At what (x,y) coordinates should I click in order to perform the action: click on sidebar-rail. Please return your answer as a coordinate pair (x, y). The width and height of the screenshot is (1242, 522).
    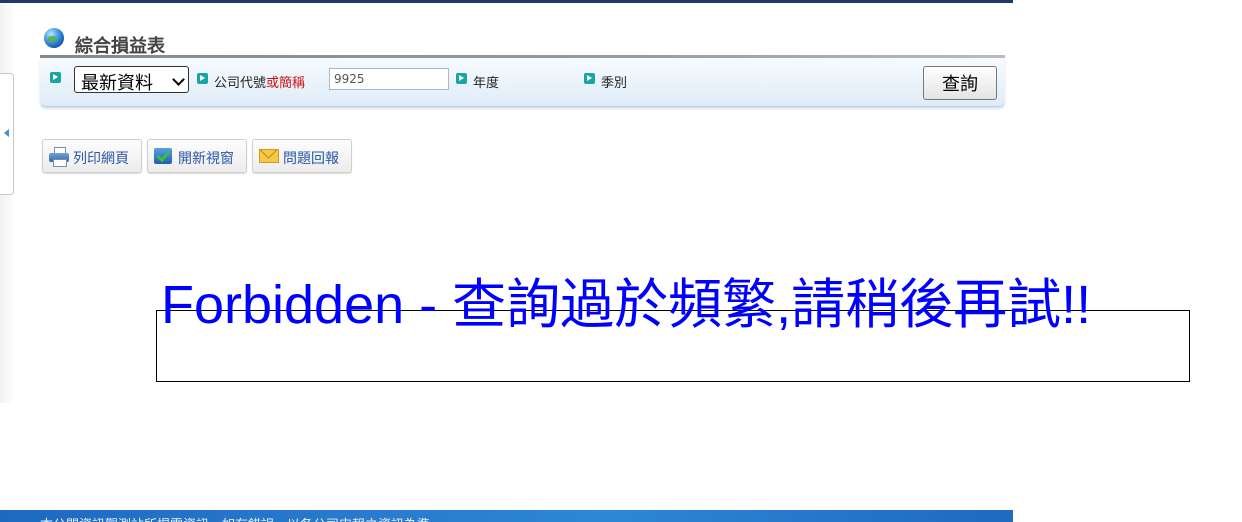
    Looking at the image, I should click on (7, 203).